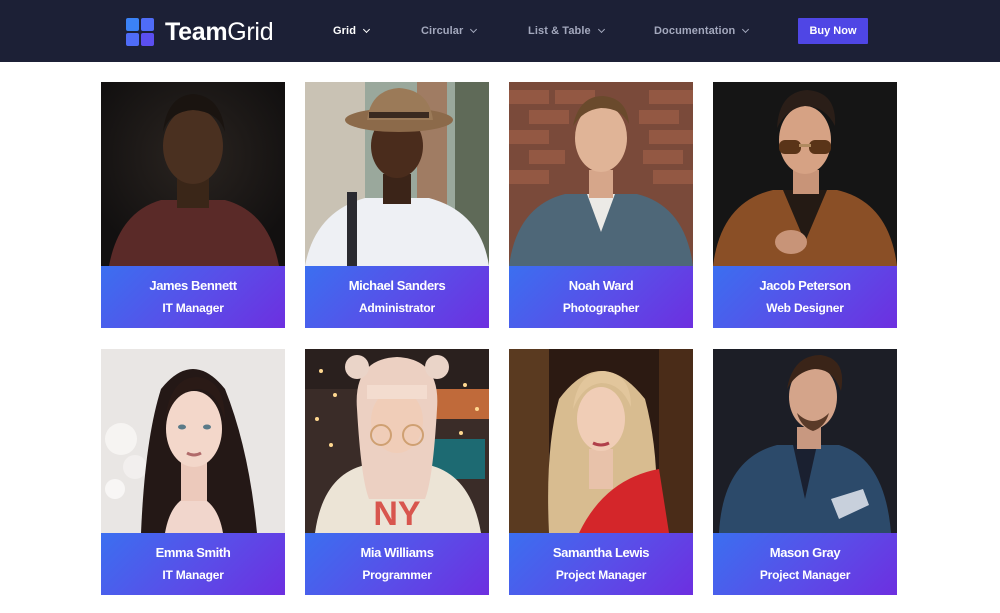 This screenshot has height=613, width=1000. What do you see at coordinates (193, 285) in the screenshot?
I see `team-member-name: James Bennett` at bounding box center [193, 285].